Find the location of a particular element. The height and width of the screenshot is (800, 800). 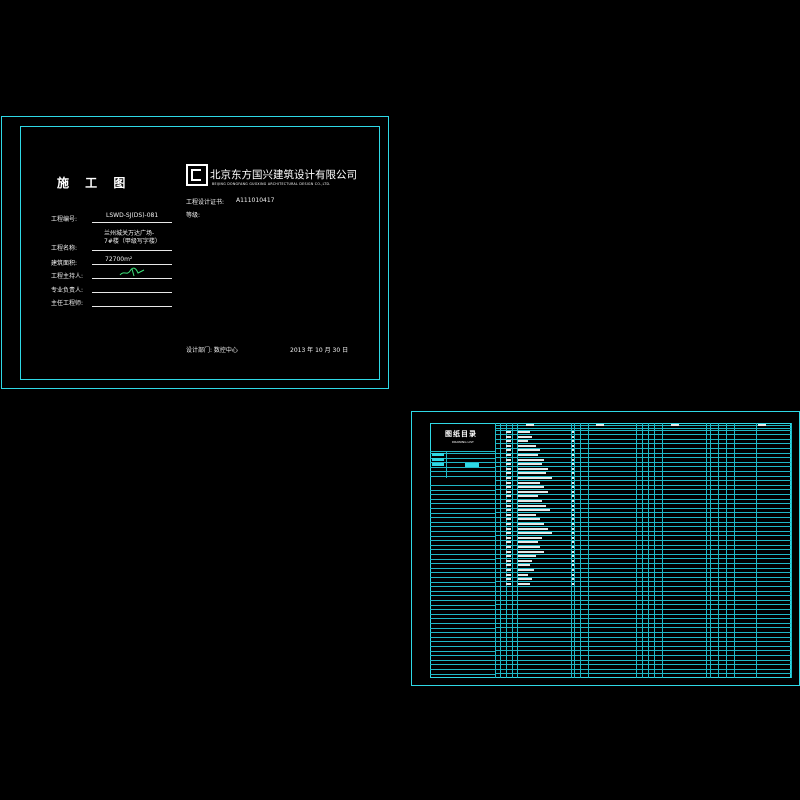

design-date: 2013 年 10 月 30 日 is located at coordinates (319, 350).